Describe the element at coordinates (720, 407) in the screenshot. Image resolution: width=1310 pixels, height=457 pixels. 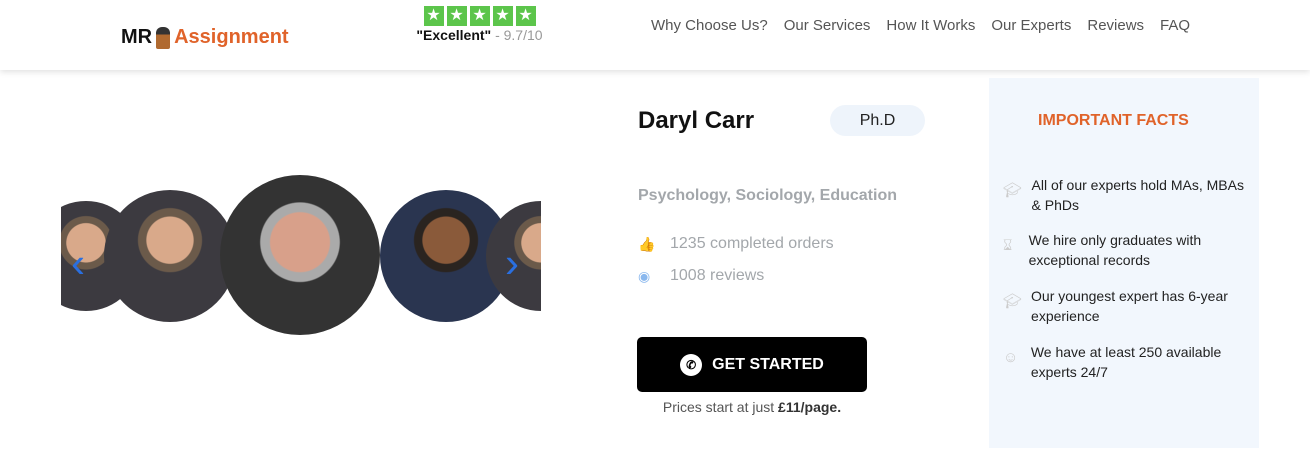
I see `price-prefix: Prices start at just` at that location.